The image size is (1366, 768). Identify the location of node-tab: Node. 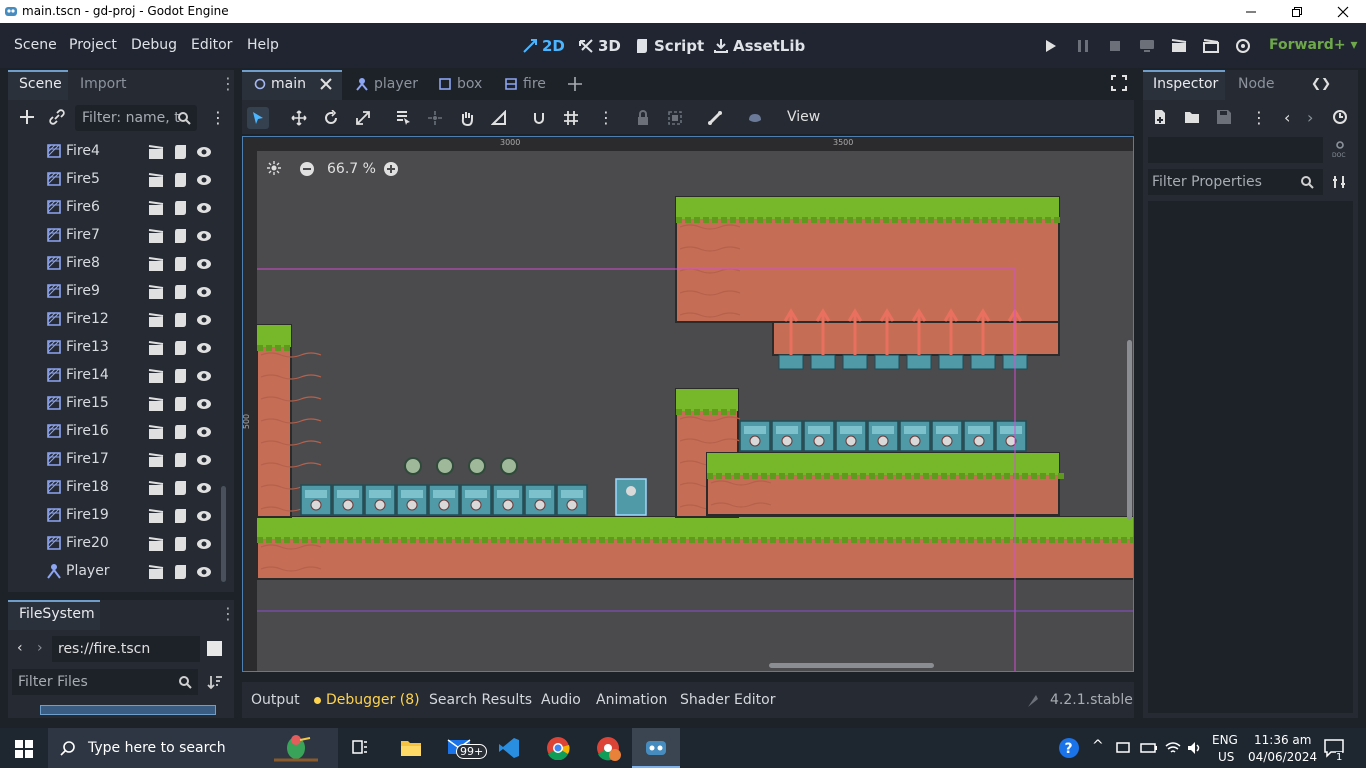
(1256, 84).